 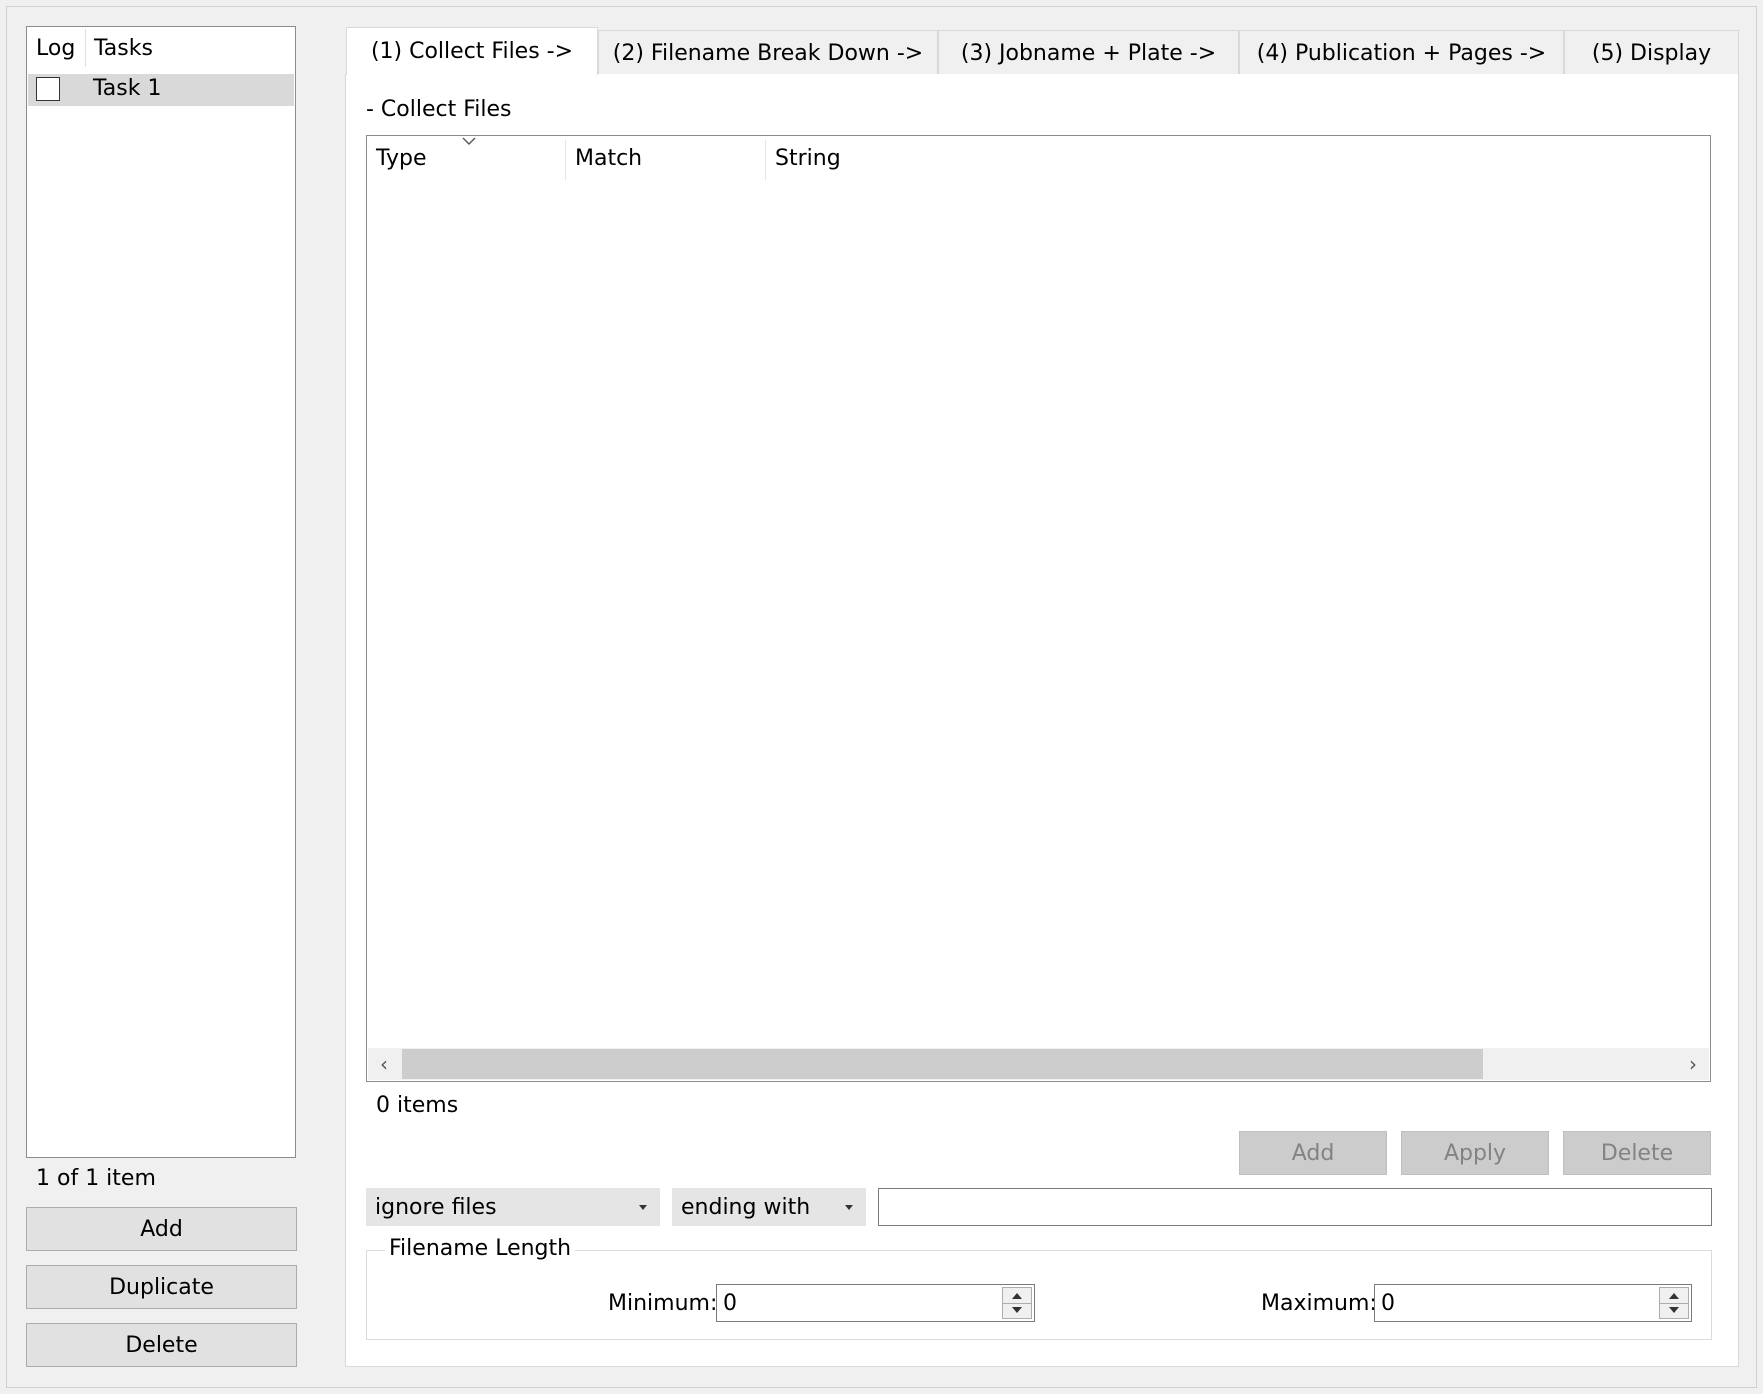 I want to click on group-title: Filename Length, so click(x=480, y=1248).